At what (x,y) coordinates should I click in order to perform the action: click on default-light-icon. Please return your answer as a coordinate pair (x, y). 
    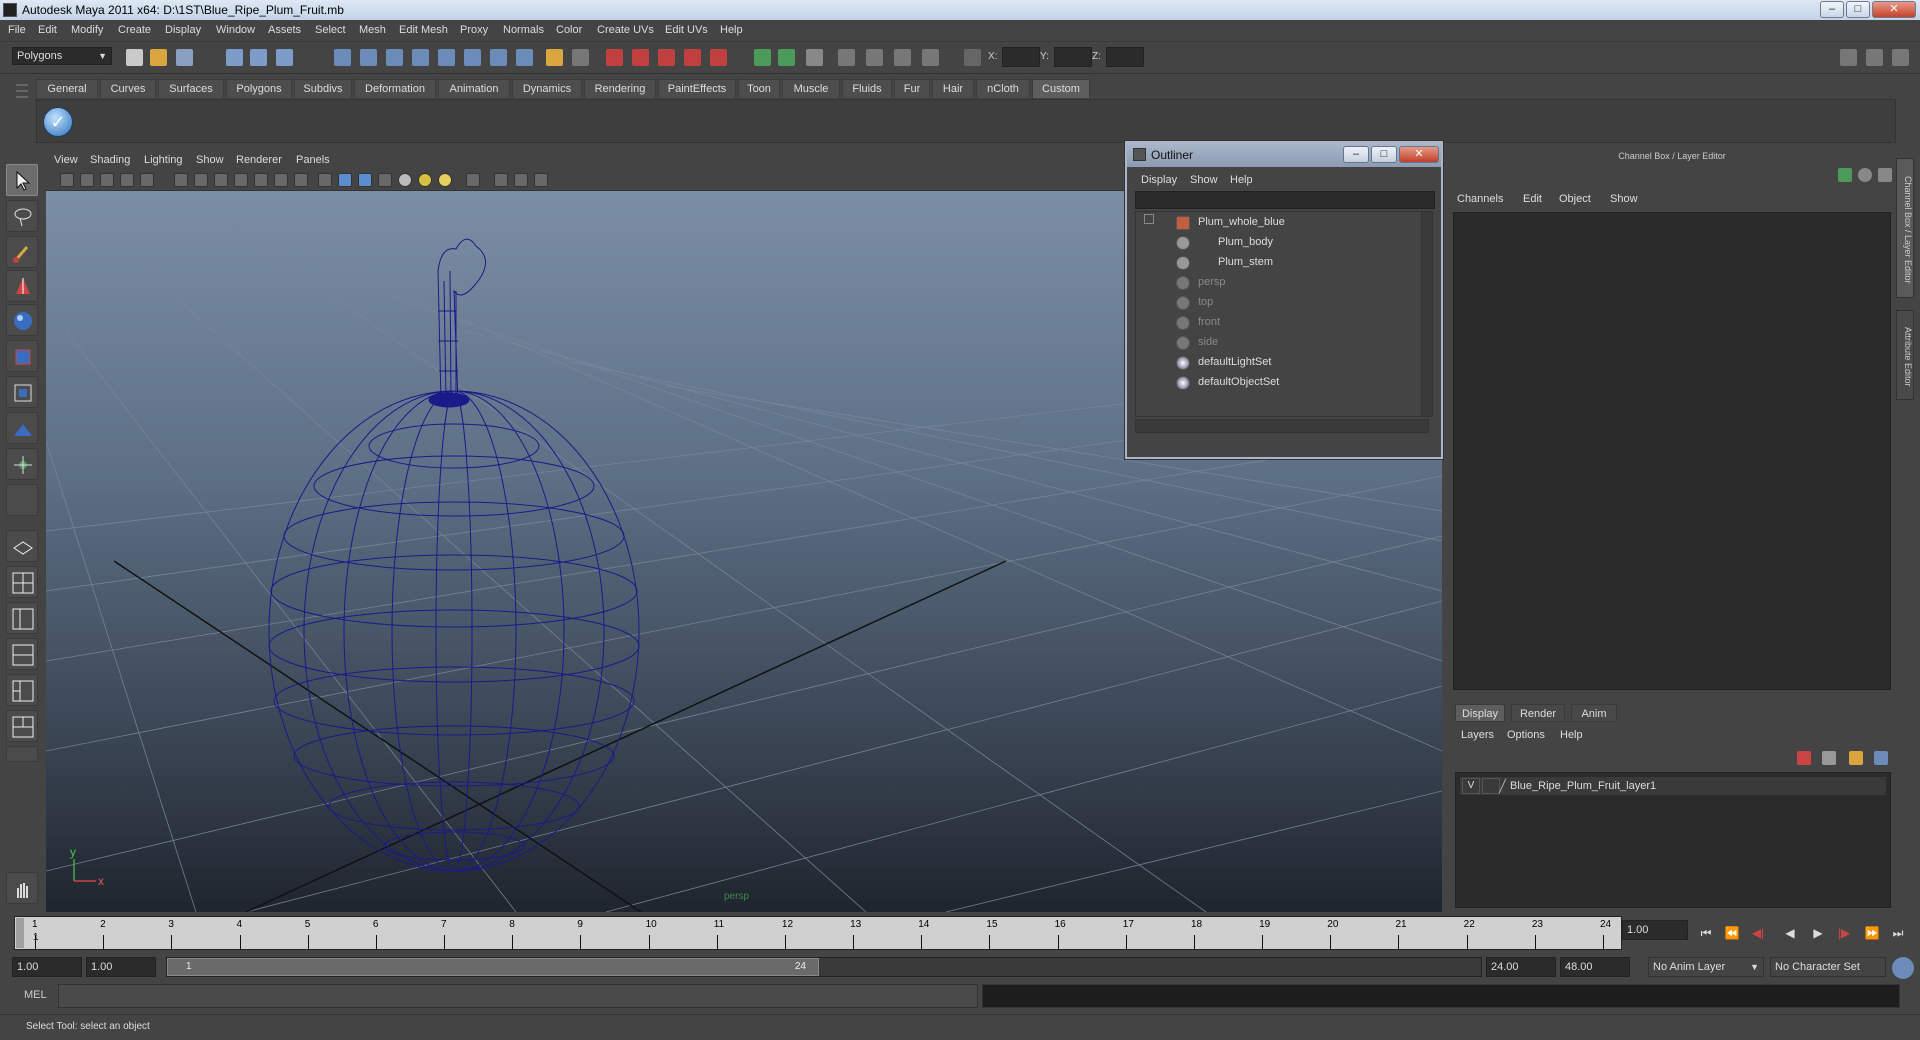
    Looking at the image, I should click on (425, 180).